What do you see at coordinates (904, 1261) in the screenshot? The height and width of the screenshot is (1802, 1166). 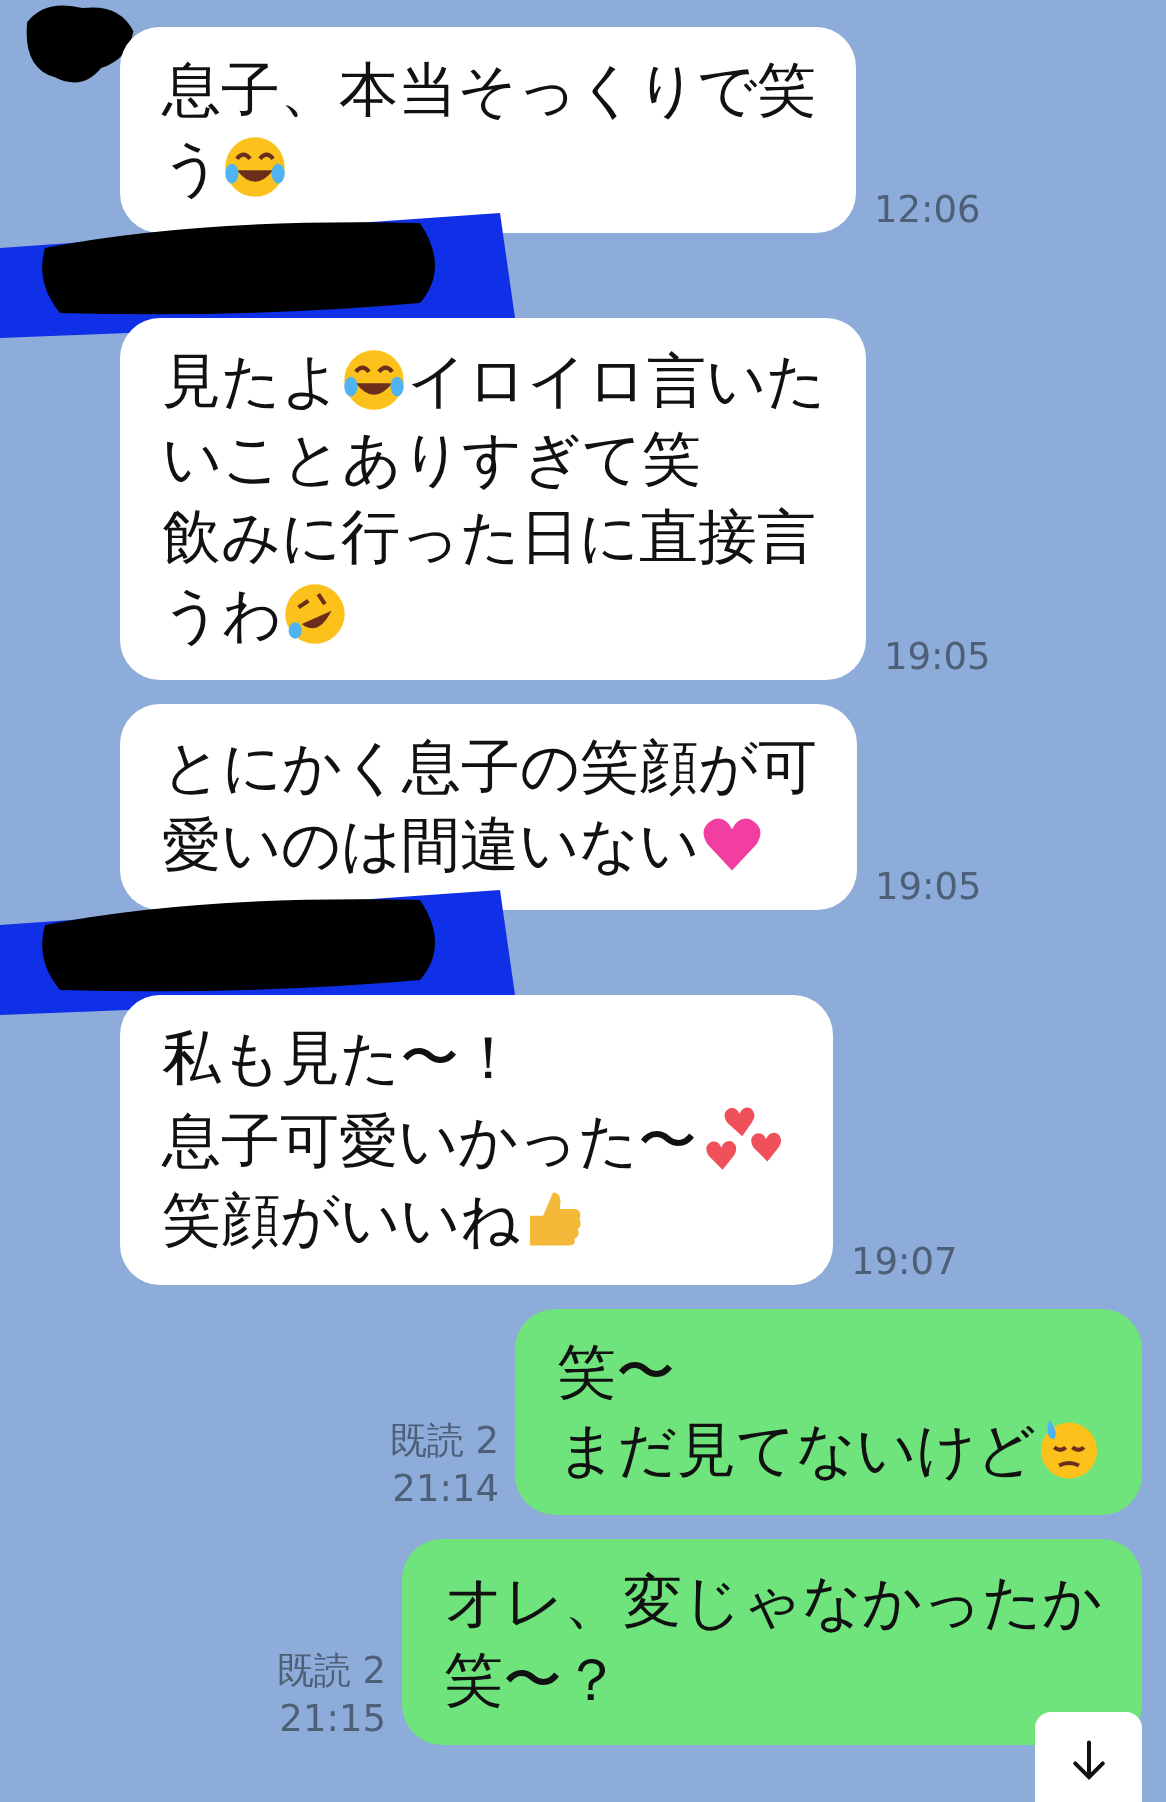 I see `message-time: 19:07` at bounding box center [904, 1261].